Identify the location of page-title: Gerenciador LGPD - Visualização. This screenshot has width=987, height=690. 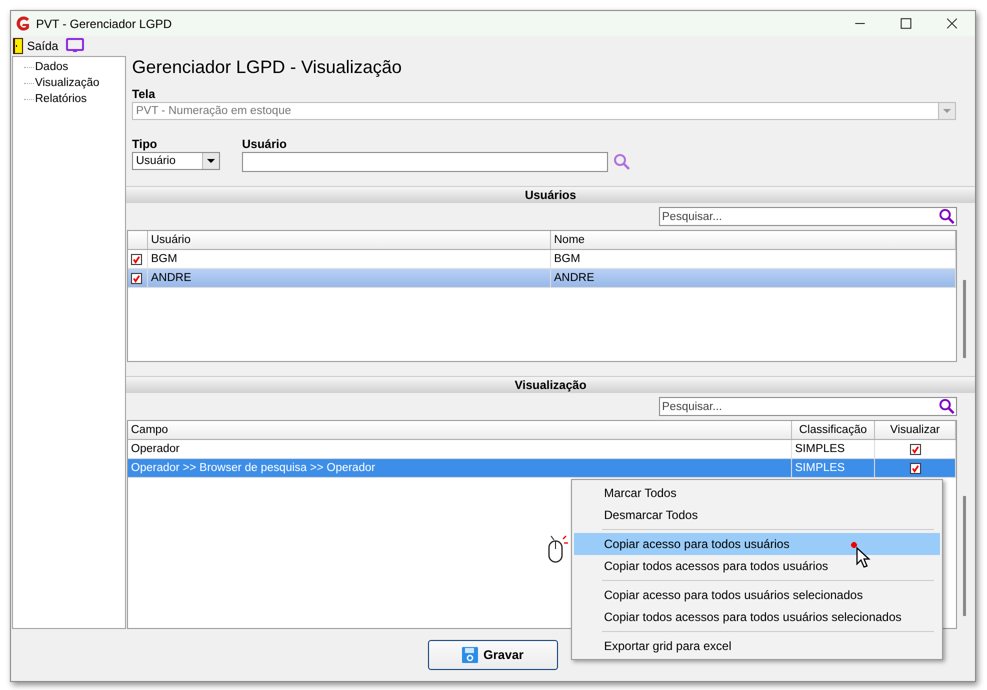
(267, 67).